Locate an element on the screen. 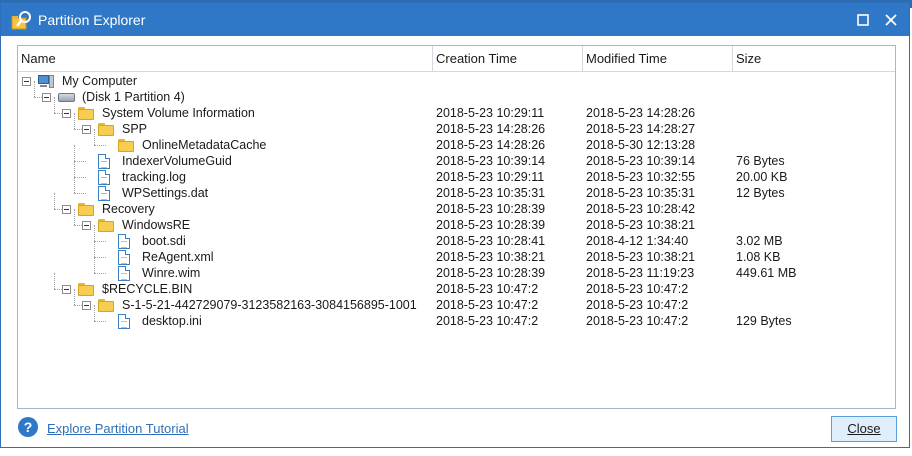  modified-time-cell: 2018-5-23 10:39:14 is located at coordinates (641, 161).